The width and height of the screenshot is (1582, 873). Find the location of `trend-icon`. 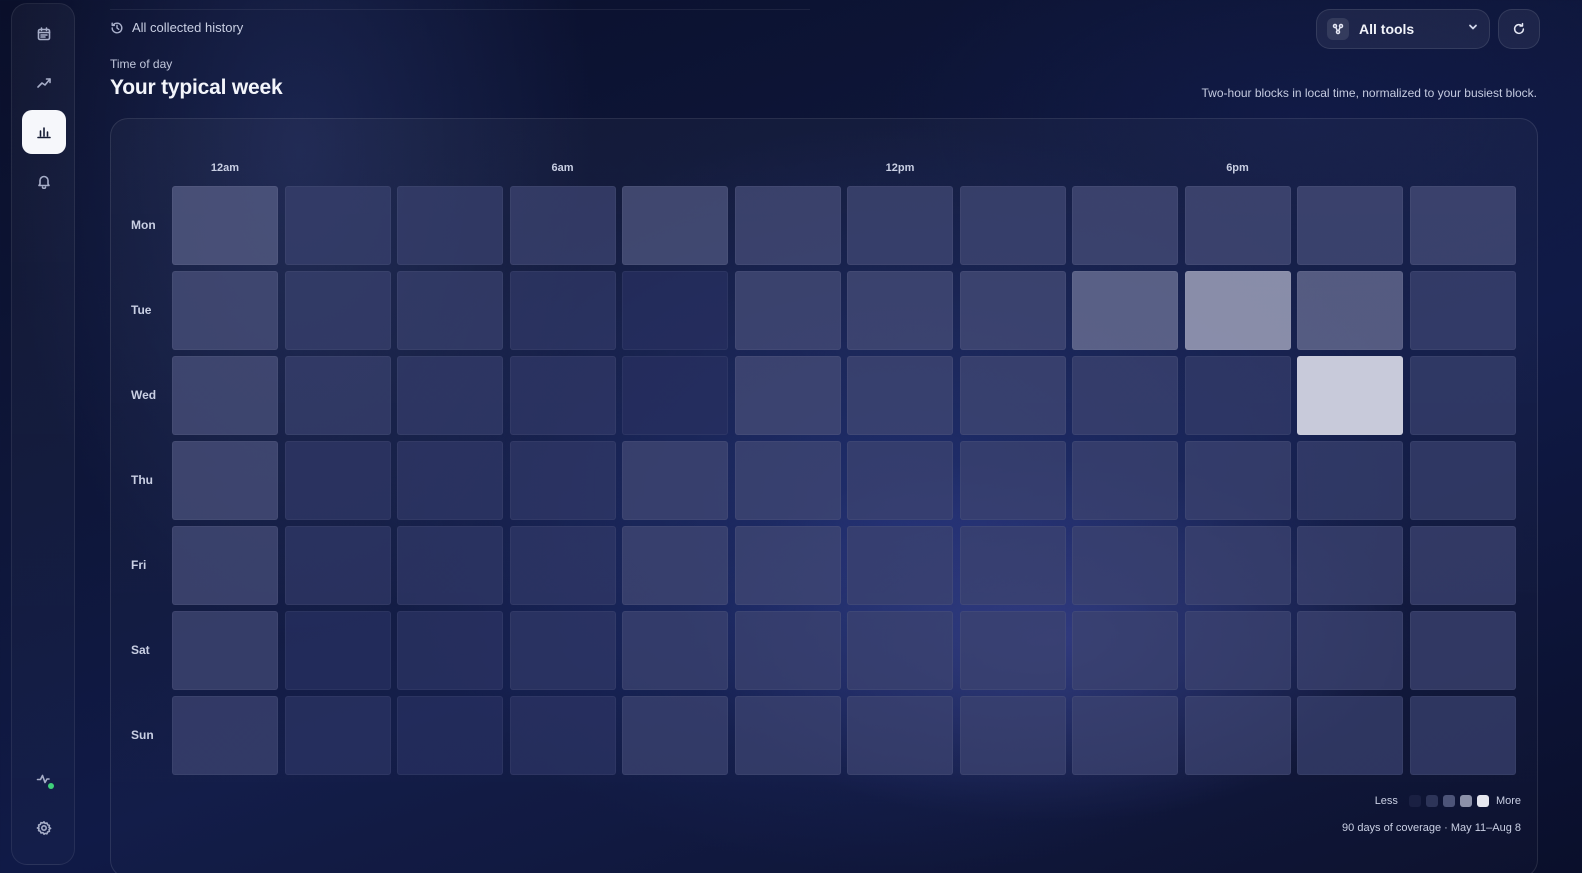

trend-icon is located at coordinates (44, 83).